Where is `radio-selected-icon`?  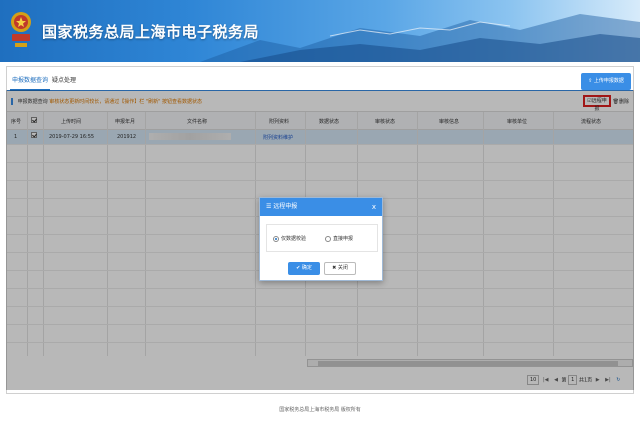
radio-selected-icon is located at coordinates (276, 238).